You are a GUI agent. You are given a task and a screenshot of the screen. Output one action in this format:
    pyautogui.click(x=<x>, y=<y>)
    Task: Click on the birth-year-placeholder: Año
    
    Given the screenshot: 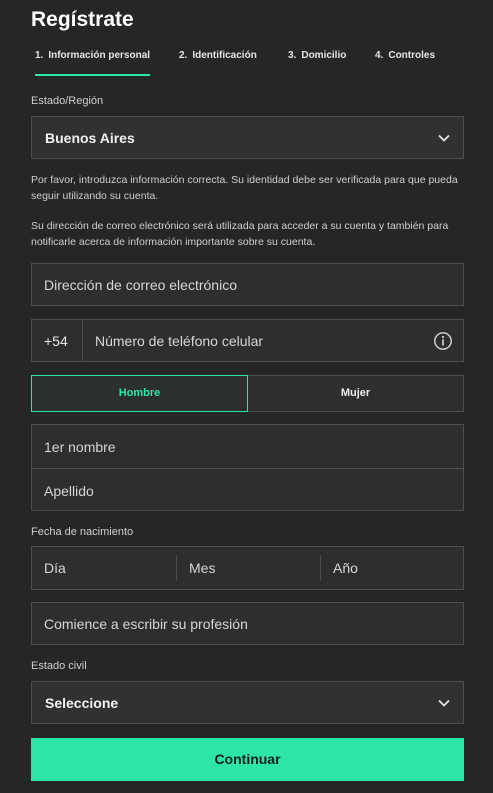 What is the action you would take?
    pyautogui.click(x=345, y=568)
    